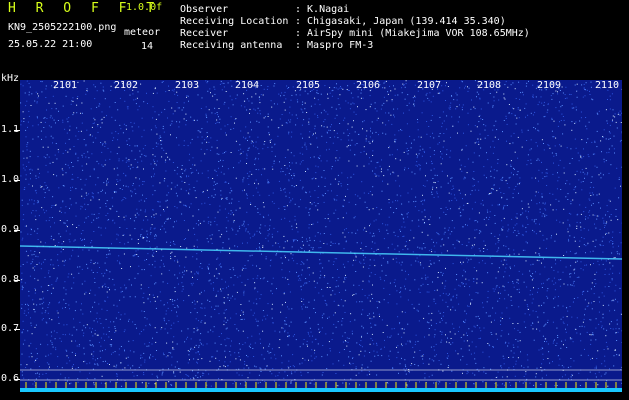  Describe the element at coordinates (308, 85) in the screenshot. I see `x-tick-label: 2105` at that location.